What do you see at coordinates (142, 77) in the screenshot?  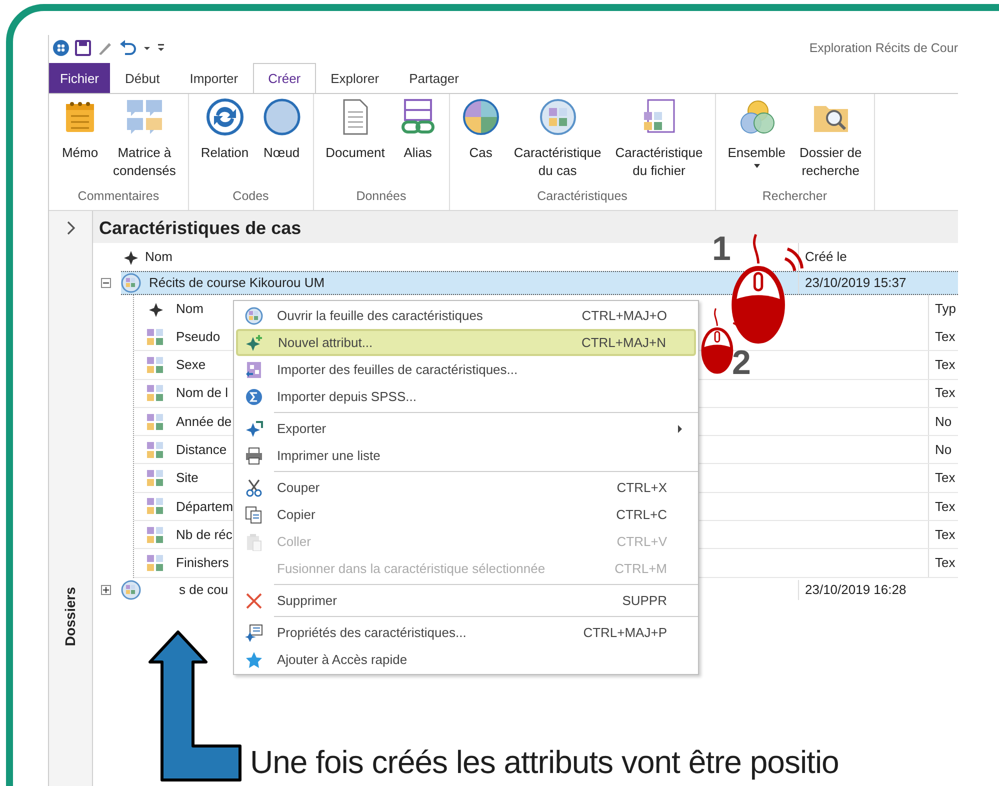 I see `ribbon-tab: Début` at bounding box center [142, 77].